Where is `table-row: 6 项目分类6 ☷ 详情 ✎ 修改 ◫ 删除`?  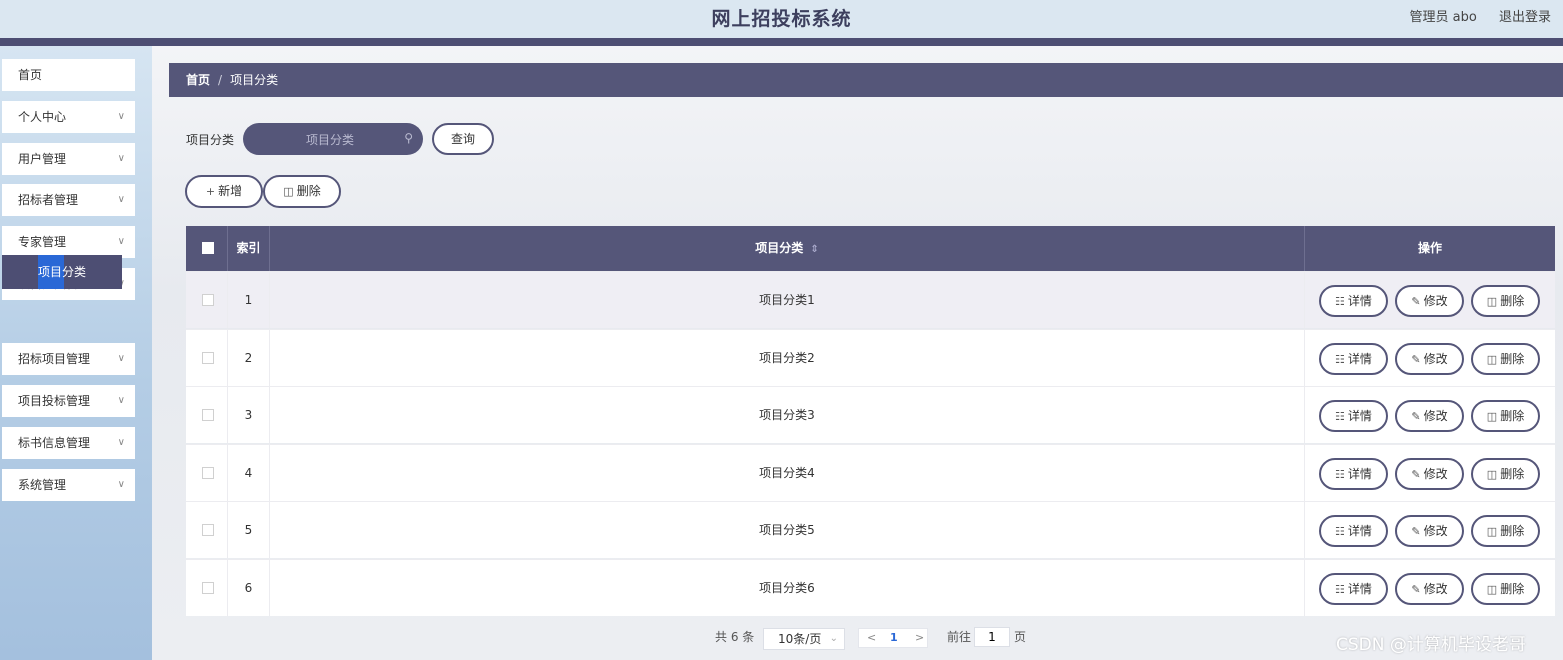
table-row: 6 项目分类6 ☷ 详情 ✎ 修改 ◫ 删除 is located at coordinates (870, 587).